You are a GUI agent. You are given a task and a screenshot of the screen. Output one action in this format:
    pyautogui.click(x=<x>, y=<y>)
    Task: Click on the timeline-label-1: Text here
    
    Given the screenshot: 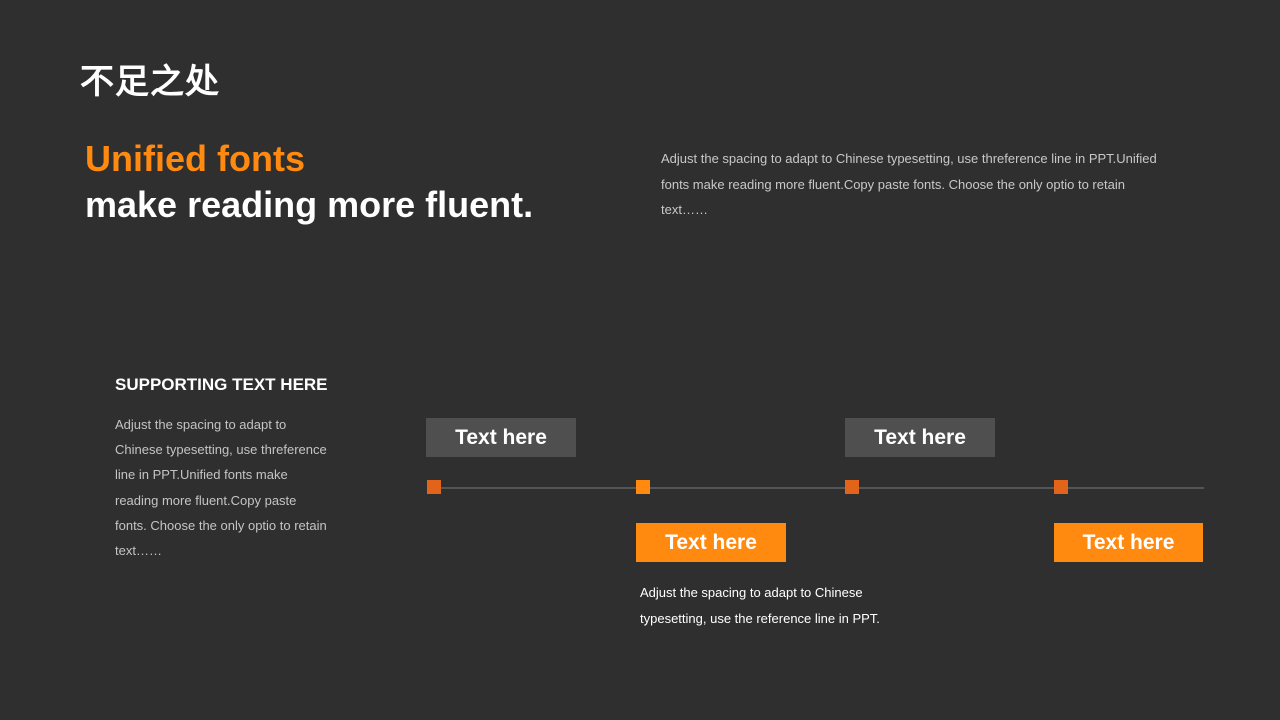 What is the action you would take?
    pyautogui.click(x=501, y=437)
    